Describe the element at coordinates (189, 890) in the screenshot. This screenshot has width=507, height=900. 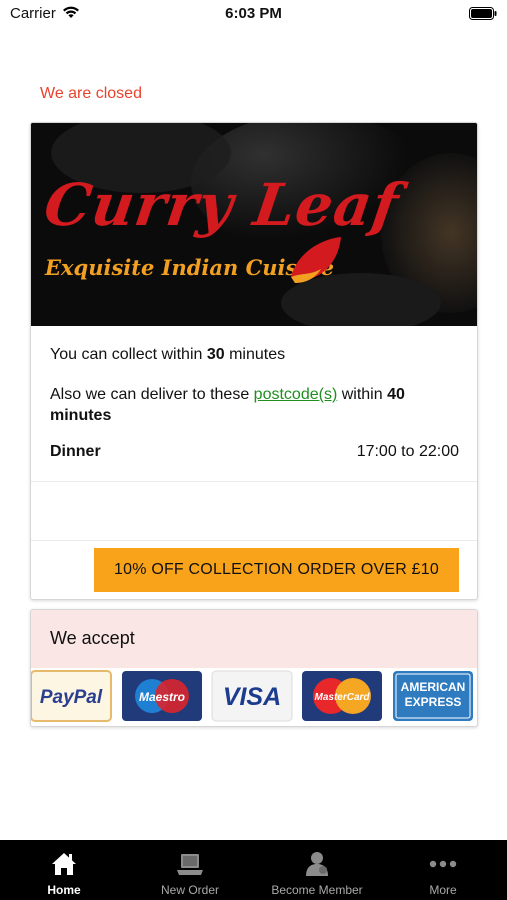
I see `tab-new-order-label: New Order` at that location.